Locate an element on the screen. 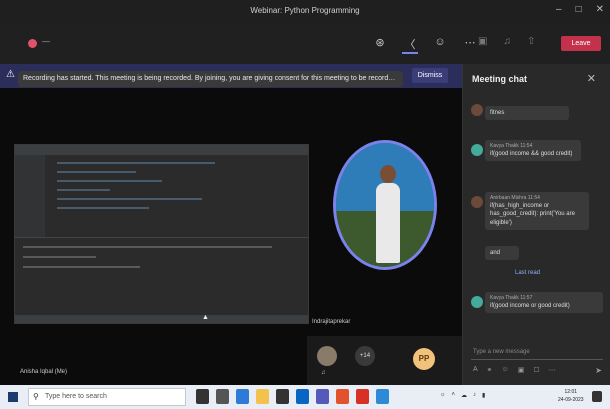 The height and width of the screenshot is (409, 610). device-controls: ▣ ♫ ⇧ is located at coordinates (506, 41).